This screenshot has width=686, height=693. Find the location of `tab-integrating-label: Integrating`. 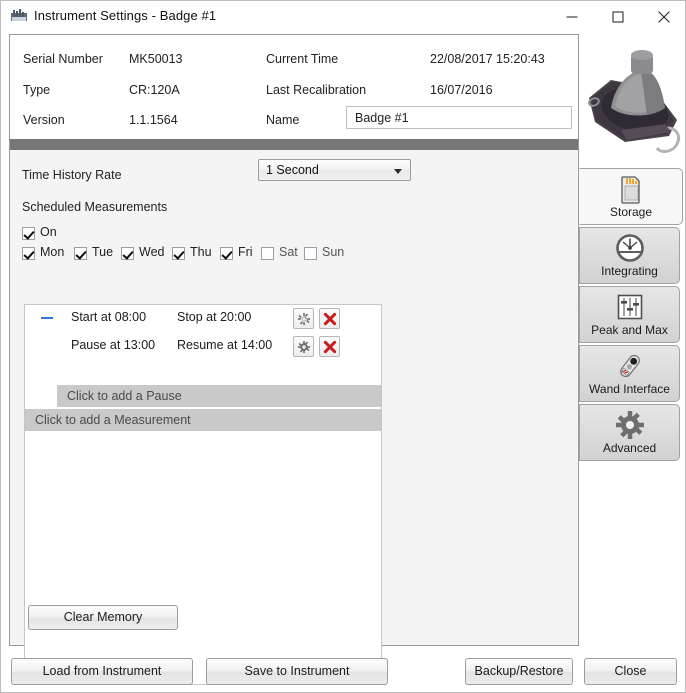

tab-integrating-label: Integrating is located at coordinates (629, 271).